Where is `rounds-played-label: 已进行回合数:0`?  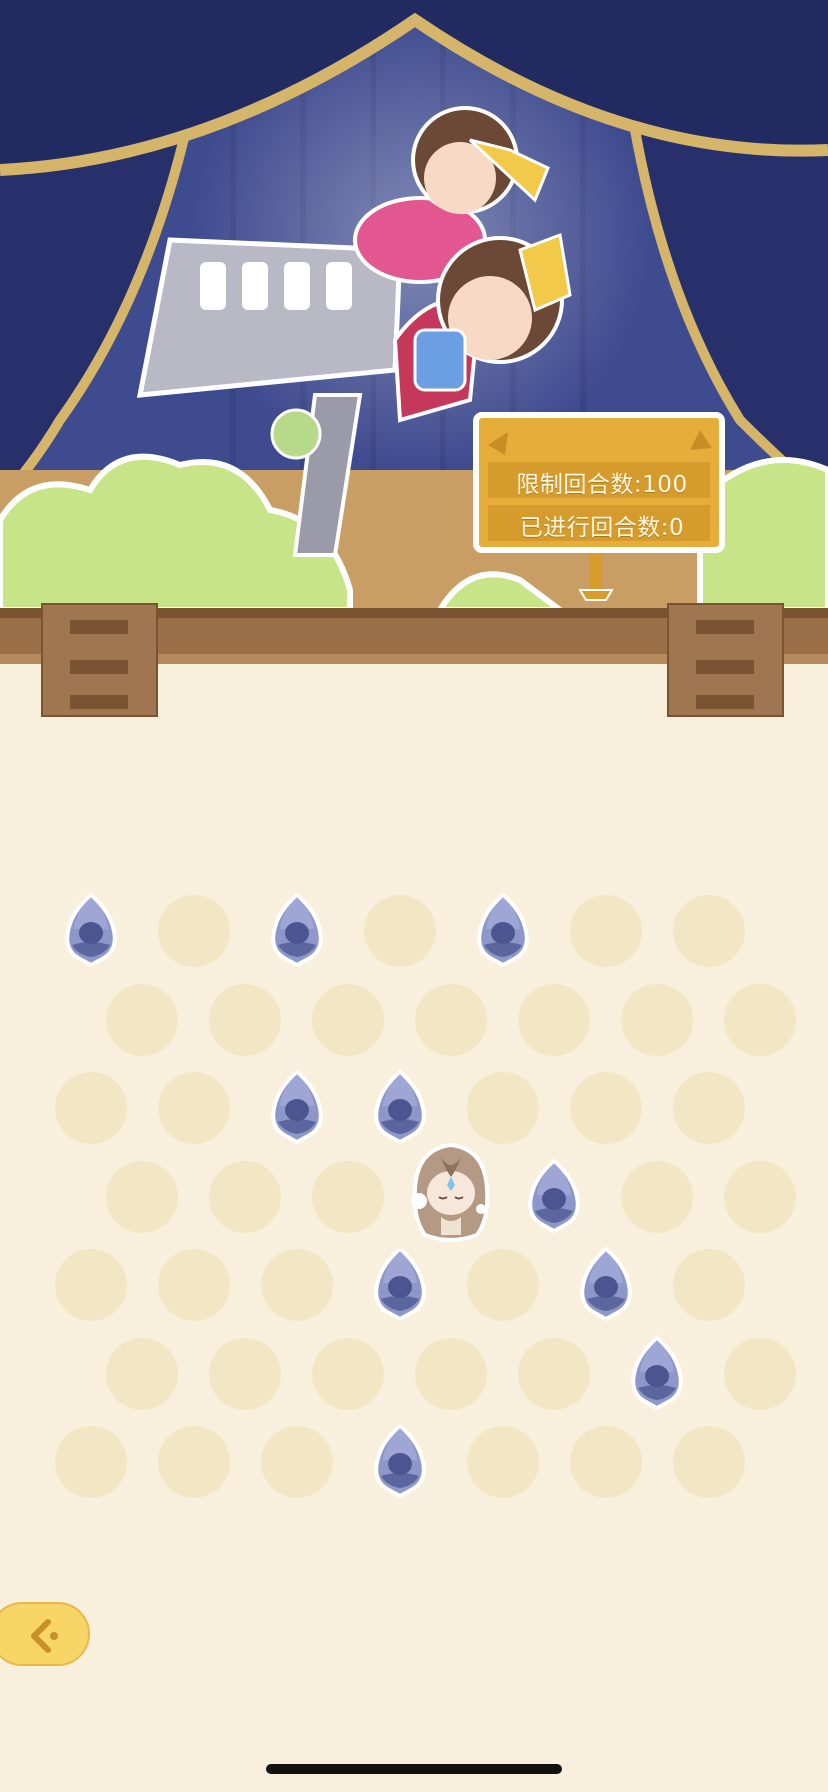
rounds-played-label: 已进行回合数:0 is located at coordinates (602, 528).